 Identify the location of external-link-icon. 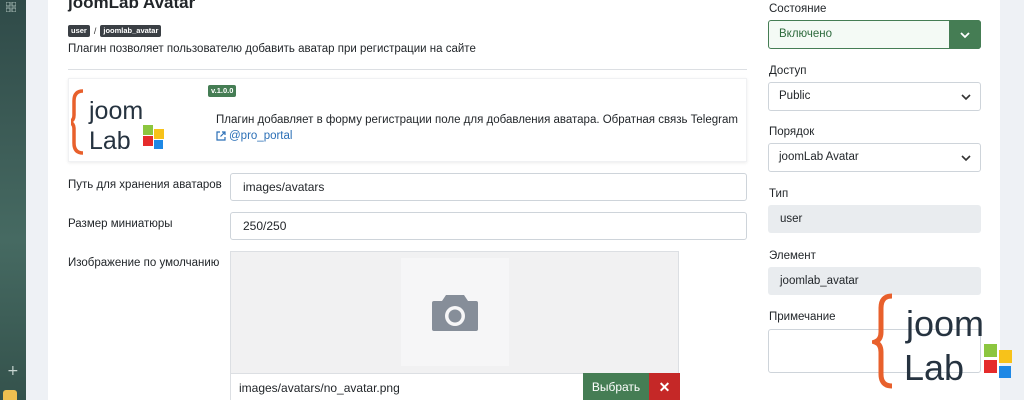
(221, 136).